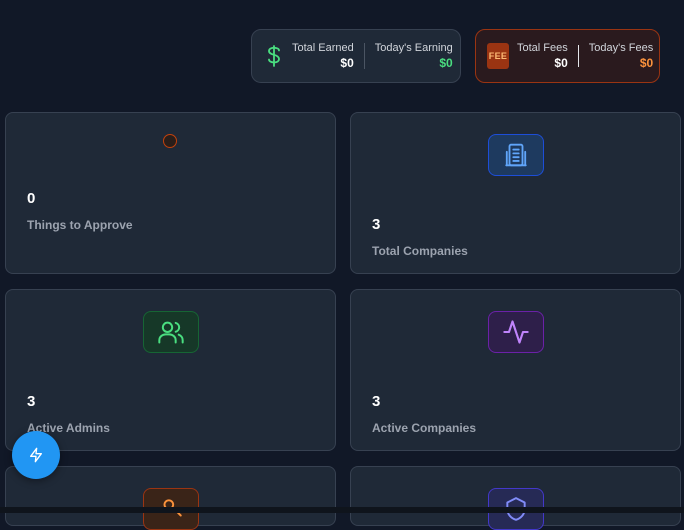  I want to click on quick-action-button, so click(36, 455).